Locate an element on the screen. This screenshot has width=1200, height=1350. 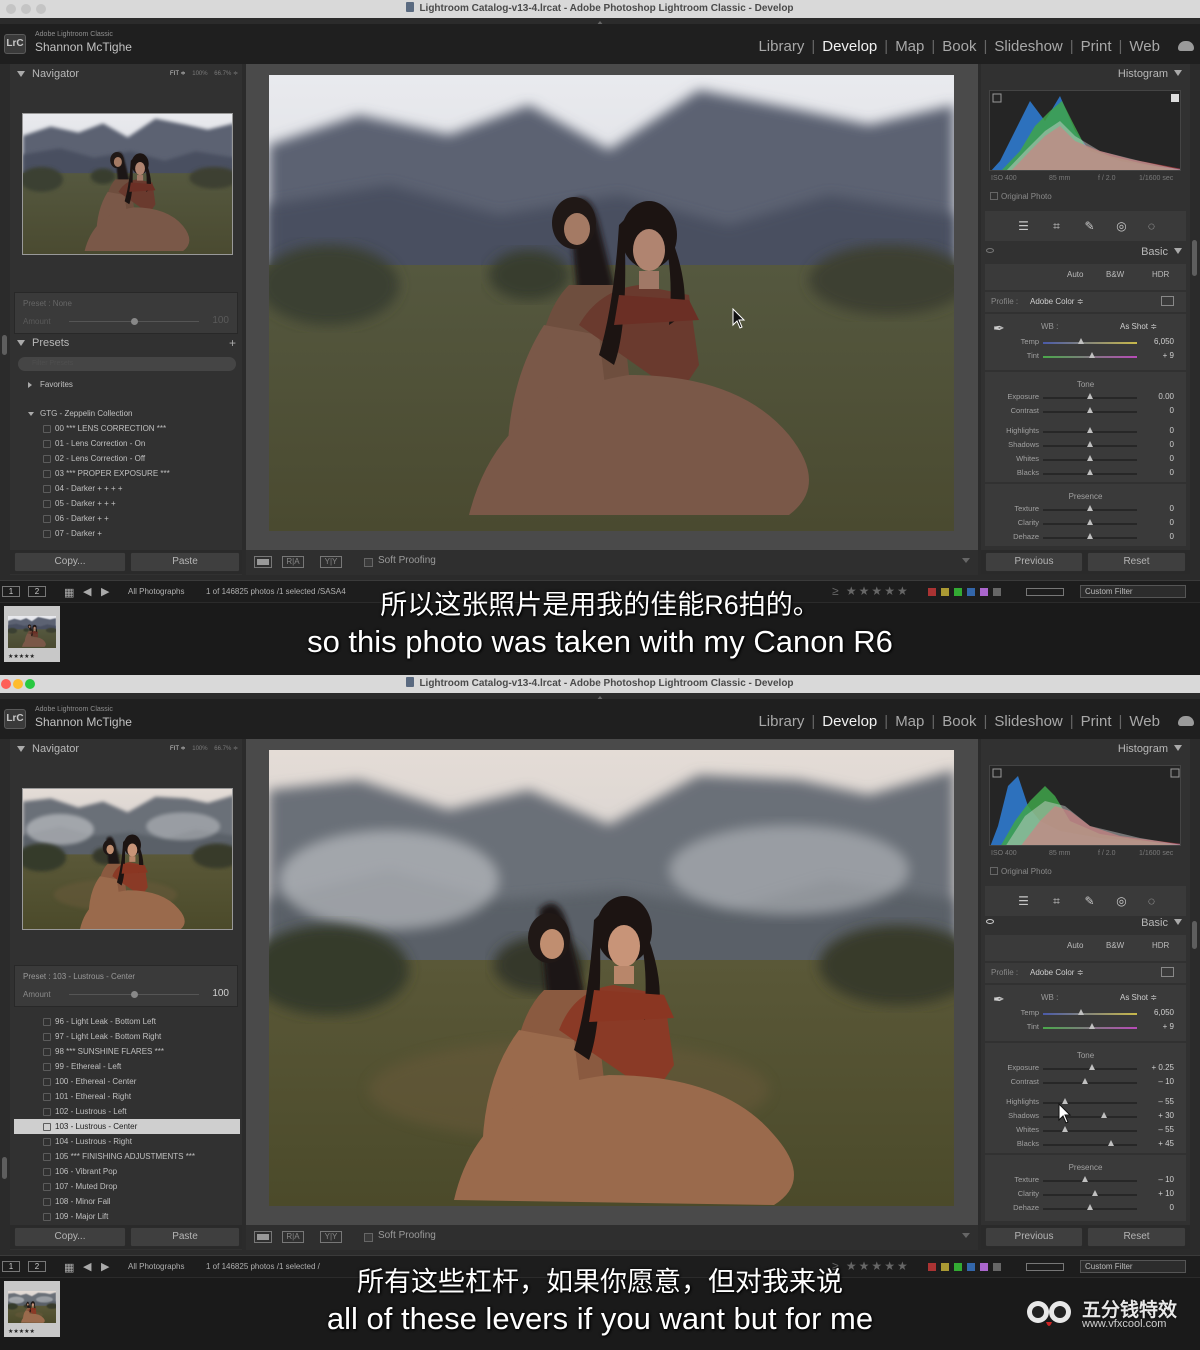
navigator-header: Navigator FIT ≑ 100% 66.7% ≑ is located at coordinates (126, 74).